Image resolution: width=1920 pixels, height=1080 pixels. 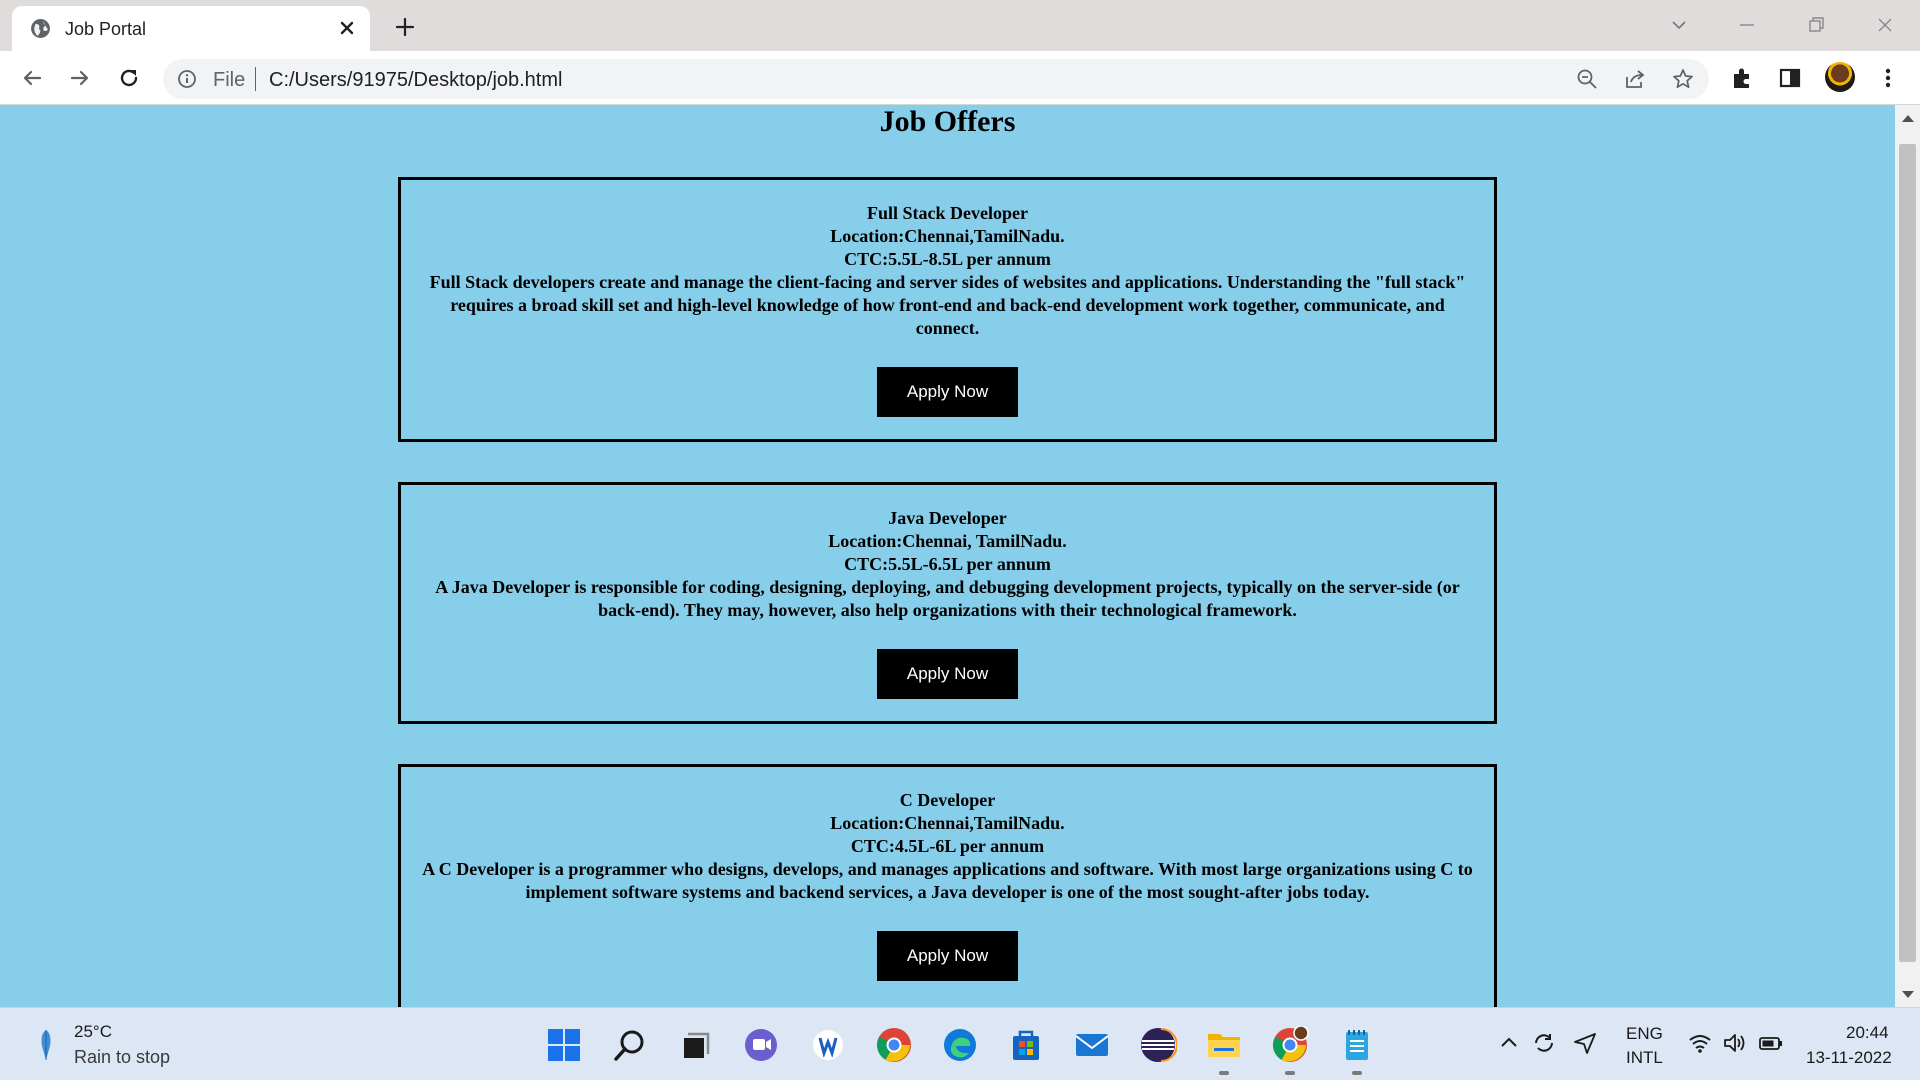 What do you see at coordinates (947, 259) in the screenshot?
I see `job-ctc: CTC:5.5L-8.5L per annum` at bounding box center [947, 259].